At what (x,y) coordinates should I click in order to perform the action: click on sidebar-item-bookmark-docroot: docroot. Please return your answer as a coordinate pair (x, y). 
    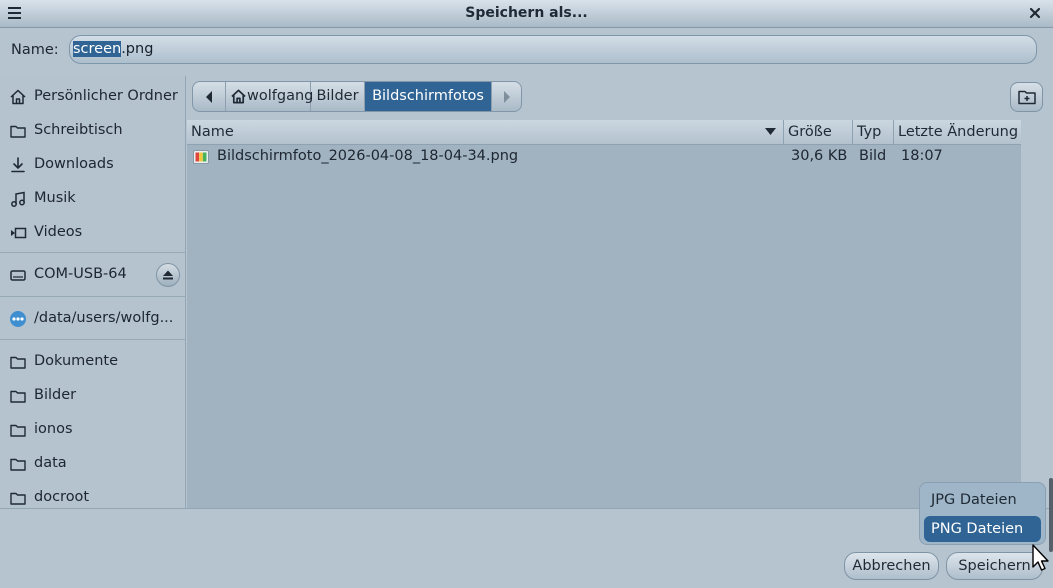
    Looking at the image, I should click on (92, 494).